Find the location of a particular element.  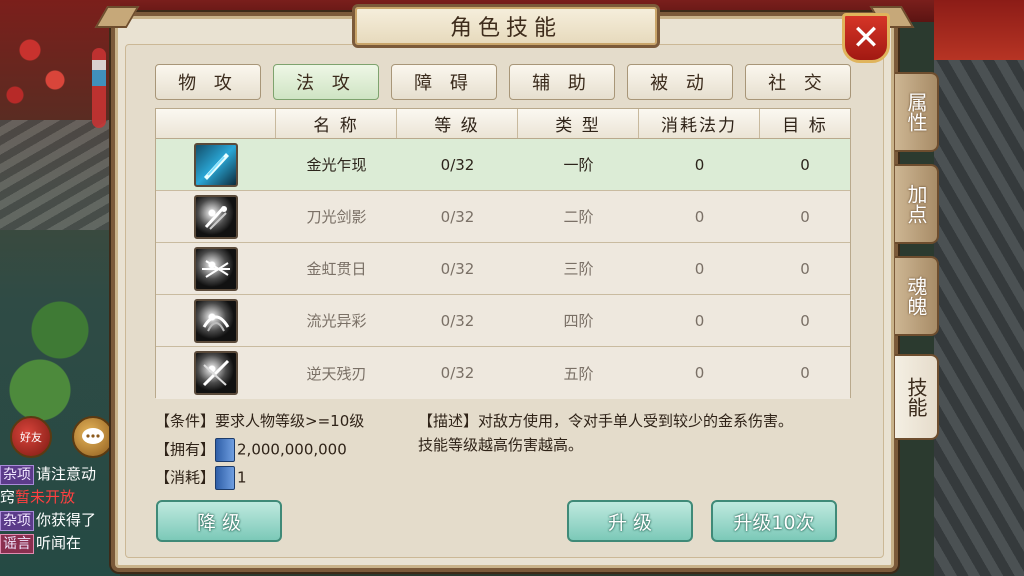

owned-value: 2,000,000,000 is located at coordinates (292, 449).